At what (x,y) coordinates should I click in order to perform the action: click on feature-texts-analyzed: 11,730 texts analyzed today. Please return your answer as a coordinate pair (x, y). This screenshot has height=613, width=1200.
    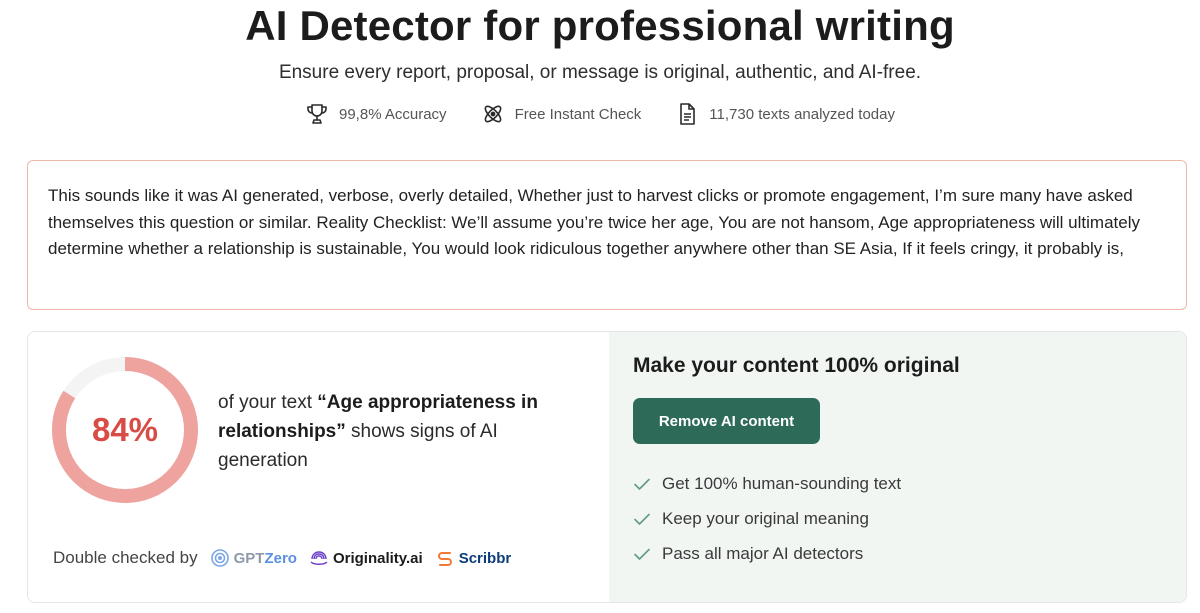
    Looking at the image, I should click on (785, 114).